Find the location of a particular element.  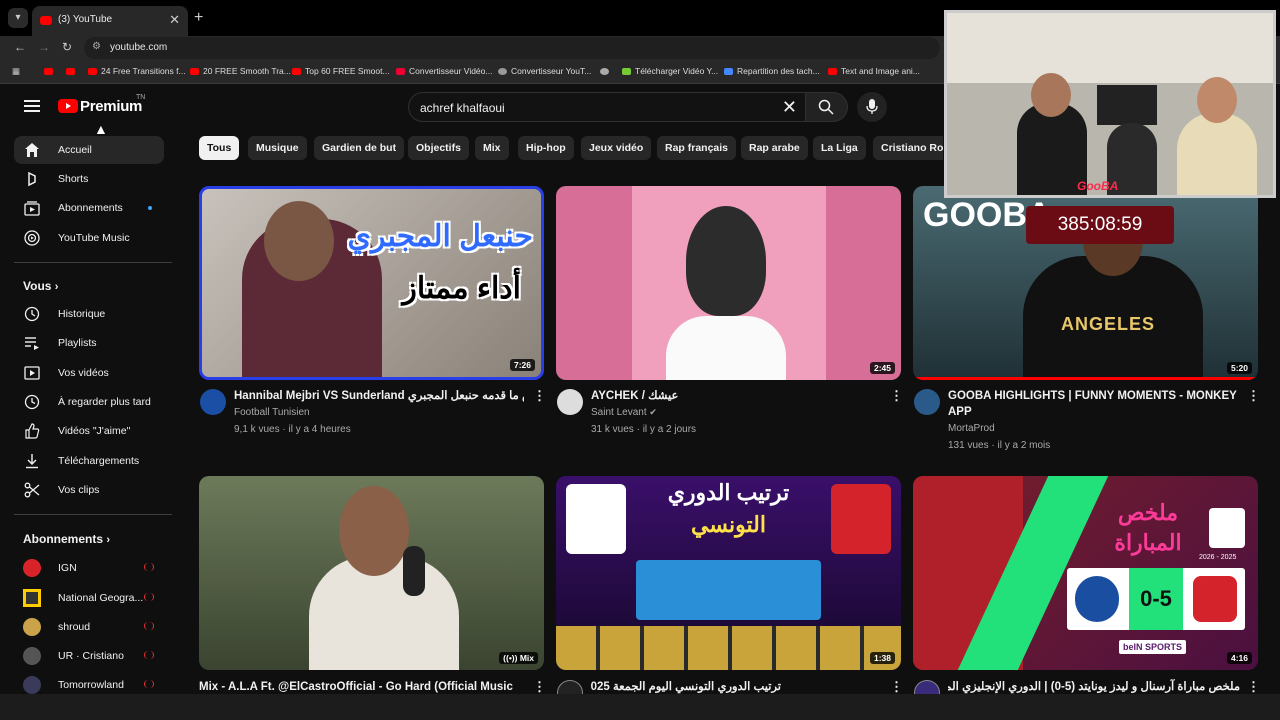

thumbnail-title-2: التونسي is located at coordinates (728, 524).